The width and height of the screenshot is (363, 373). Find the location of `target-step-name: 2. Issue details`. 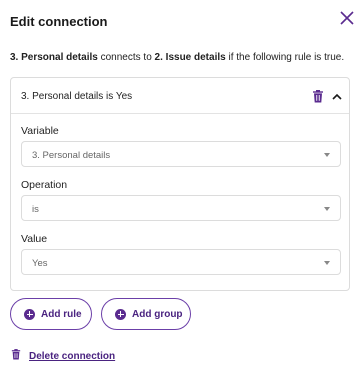

target-step-name: 2. Issue details is located at coordinates (190, 57).